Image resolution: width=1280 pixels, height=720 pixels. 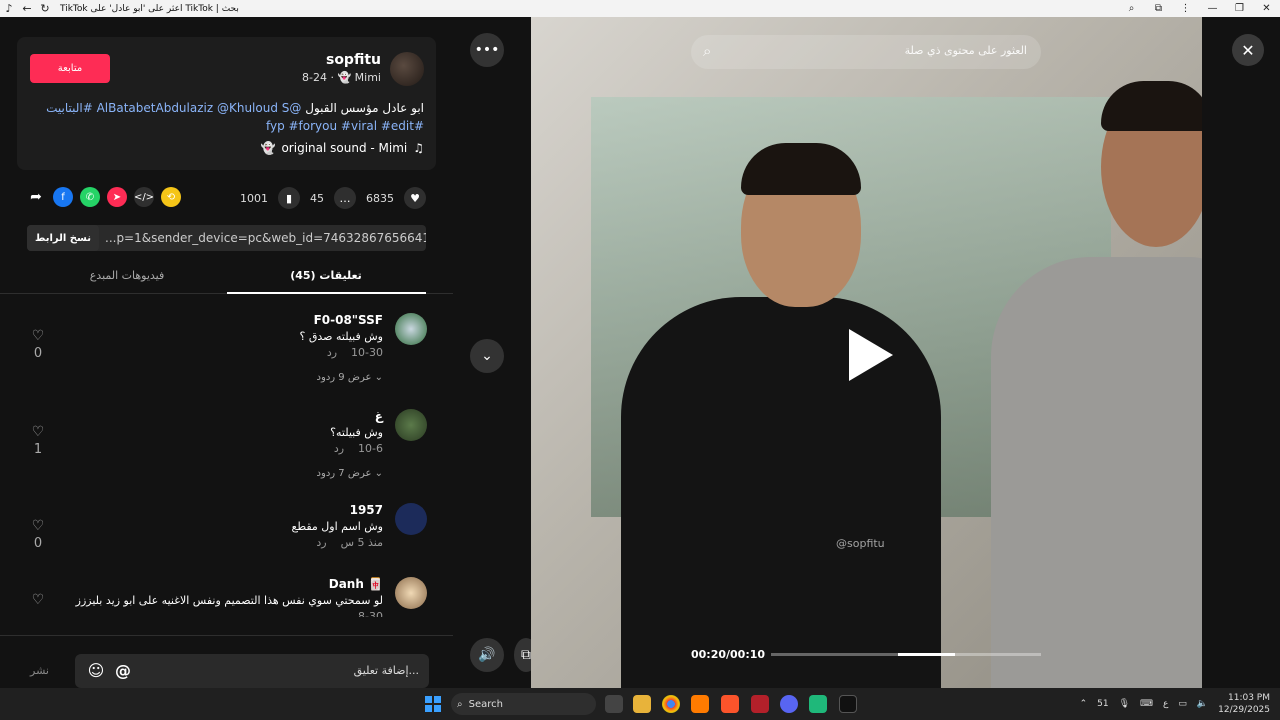 I want to click on author-avatar, so click(x=407, y=69).